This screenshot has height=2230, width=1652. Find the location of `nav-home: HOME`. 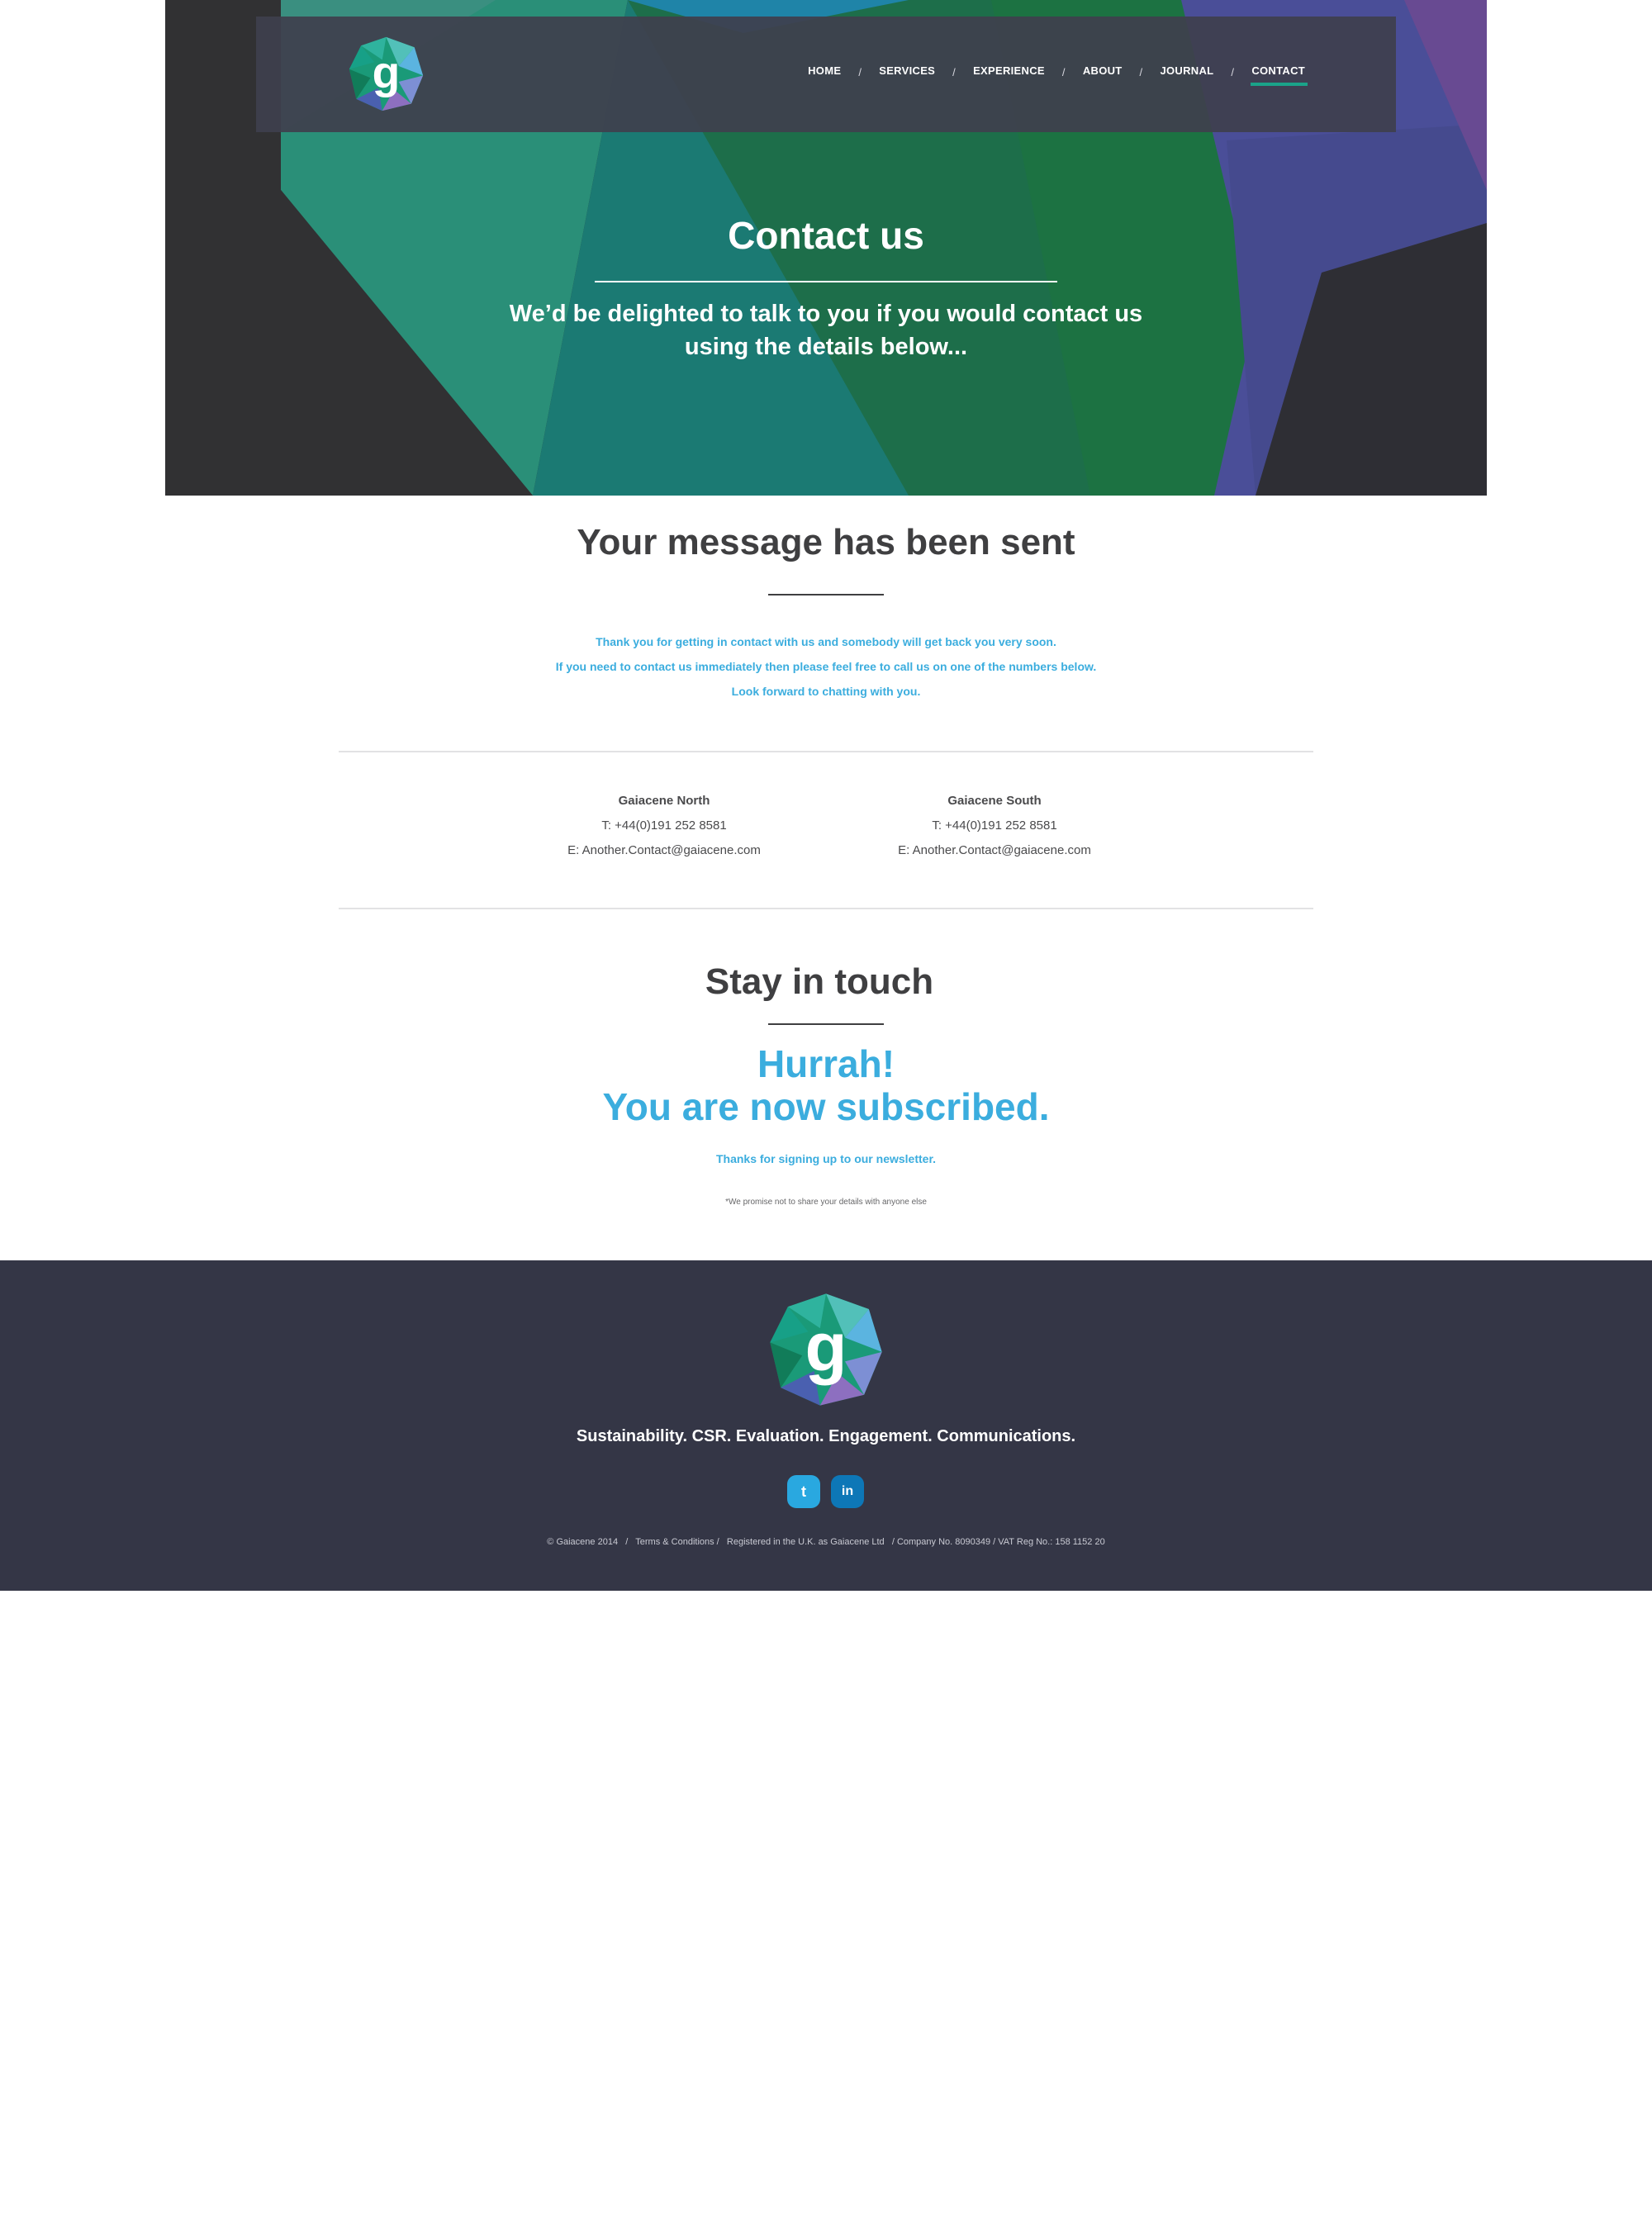

nav-home: HOME is located at coordinates (824, 72).